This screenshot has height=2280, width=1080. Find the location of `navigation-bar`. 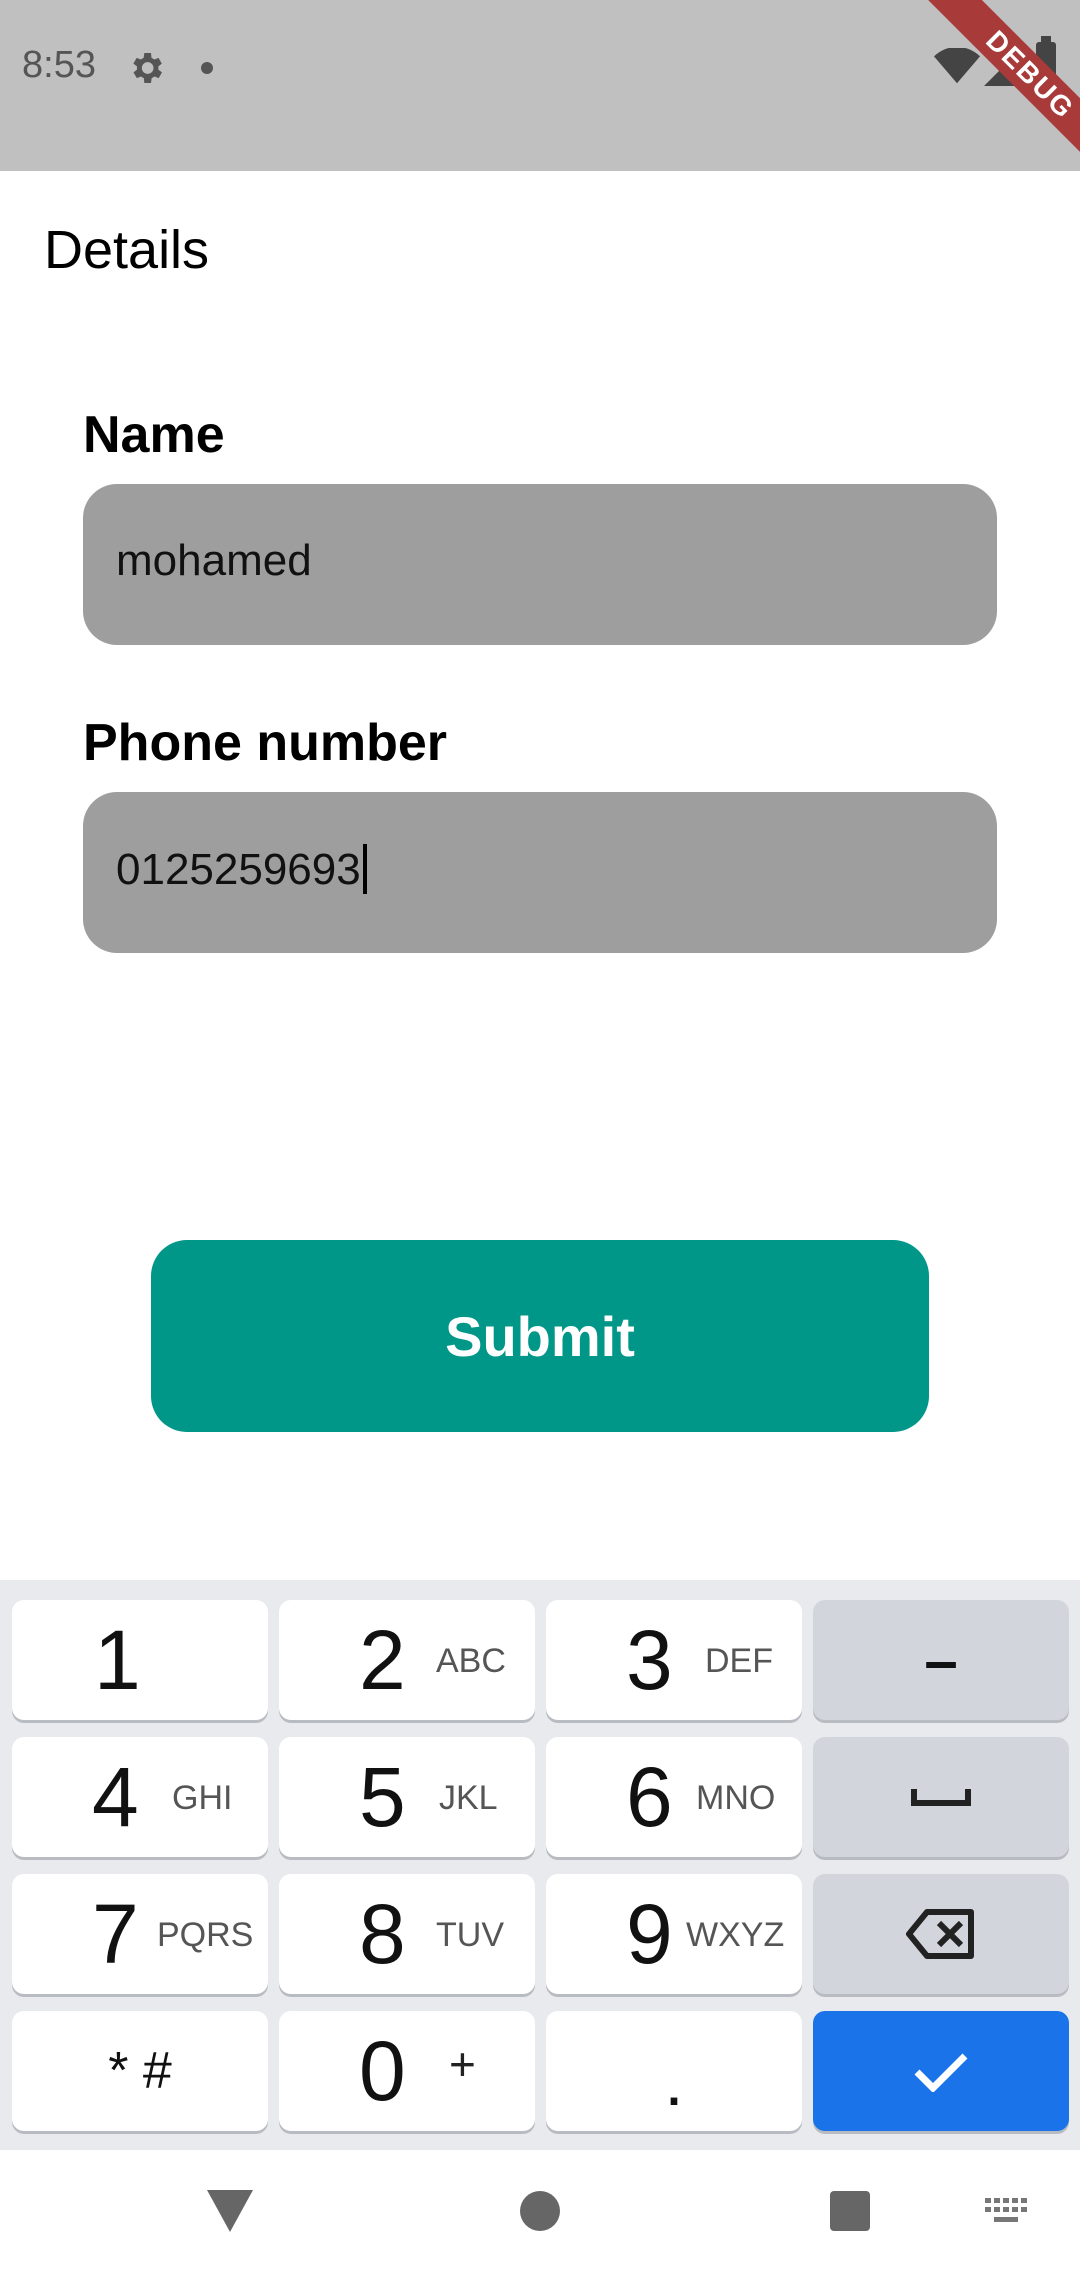

navigation-bar is located at coordinates (540, 2215).